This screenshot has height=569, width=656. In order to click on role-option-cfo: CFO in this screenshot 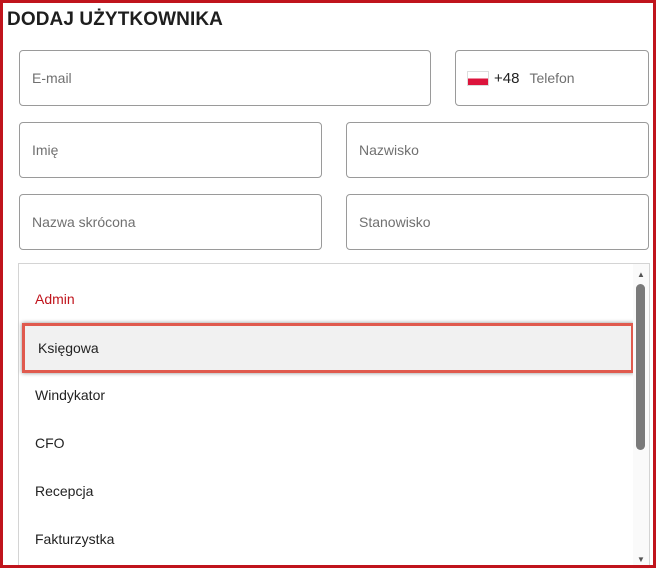, I will do `click(326, 443)`.